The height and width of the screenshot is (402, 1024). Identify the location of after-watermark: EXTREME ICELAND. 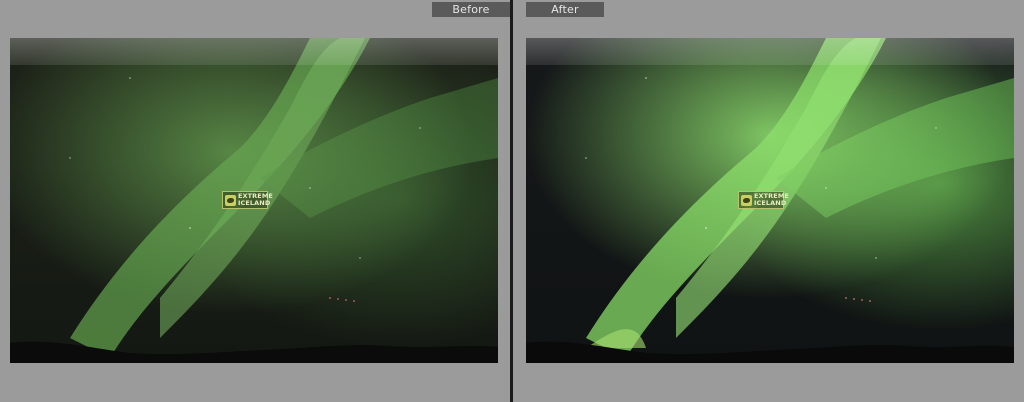
(763, 200).